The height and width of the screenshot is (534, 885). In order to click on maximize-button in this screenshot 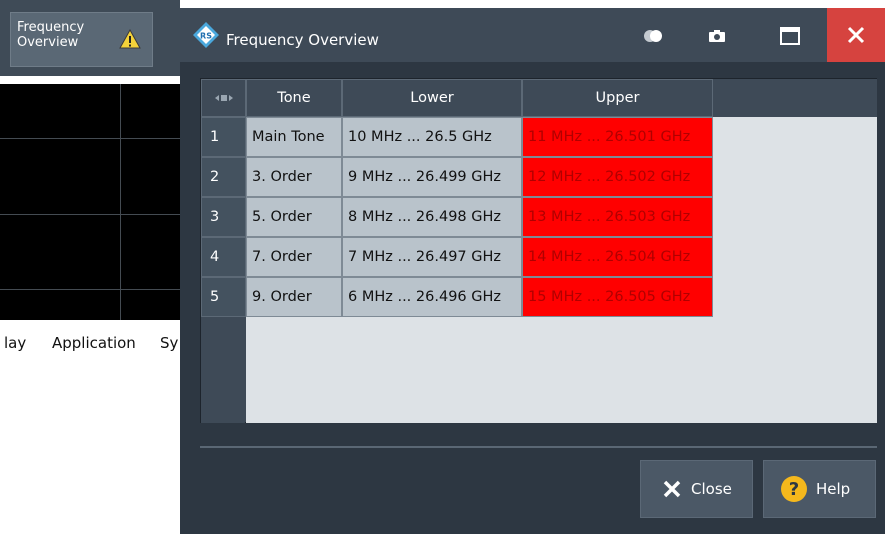, I will do `click(790, 36)`.